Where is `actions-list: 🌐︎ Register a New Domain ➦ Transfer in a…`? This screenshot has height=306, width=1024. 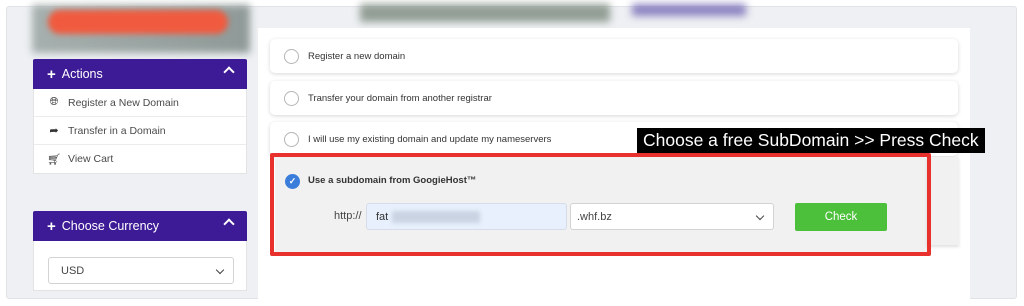 actions-list: 🌐︎ Register a New Domain ➦ Transfer in a… is located at coordinates (140, 131).